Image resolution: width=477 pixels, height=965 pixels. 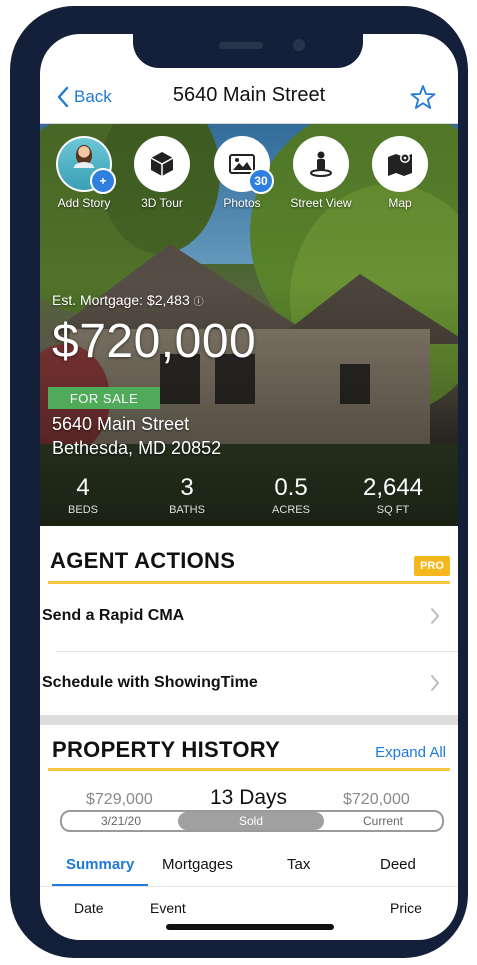 I want to click on expand-all-link: Expand All, so click(x=410, y=752).